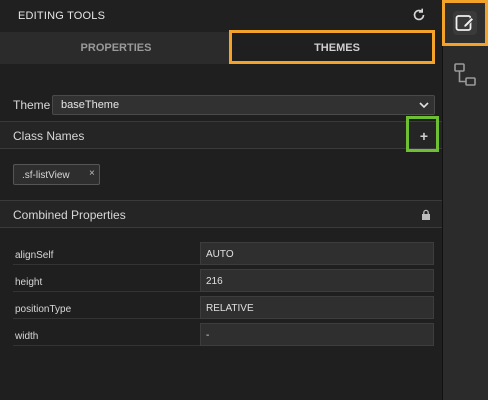 The height and width of the screenshot is (400, 488). I want to click on property-value-field: RELATIVE, so click(317, 307).